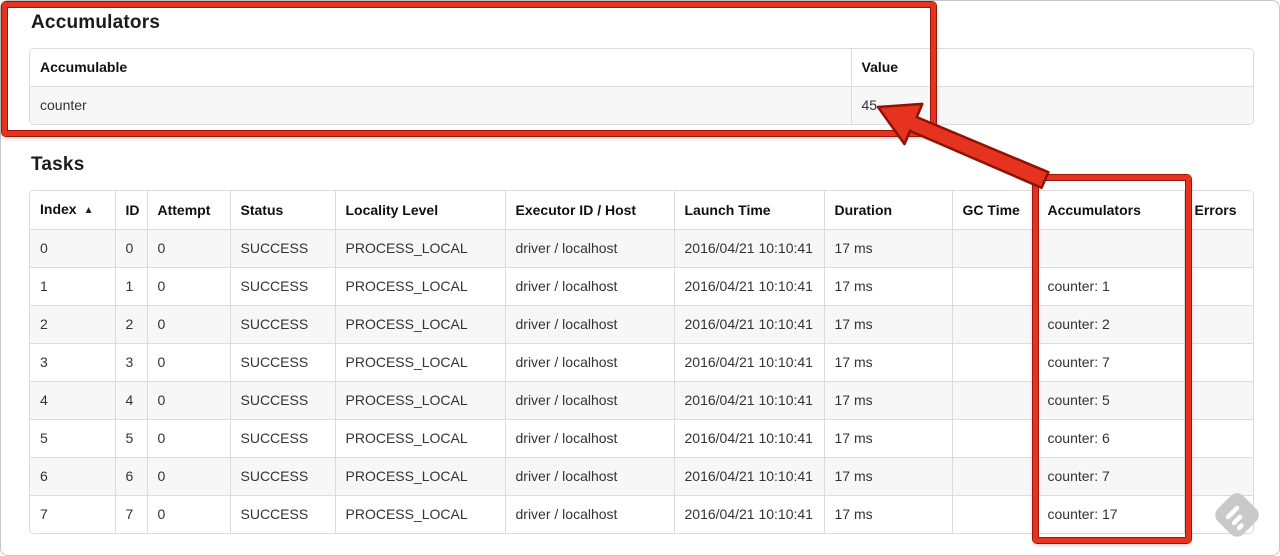 This screenshot has height=556, width=1280. Describe the element at coordinates (73, 362) in the screenshot. I see `table-cell: 3` at that location.